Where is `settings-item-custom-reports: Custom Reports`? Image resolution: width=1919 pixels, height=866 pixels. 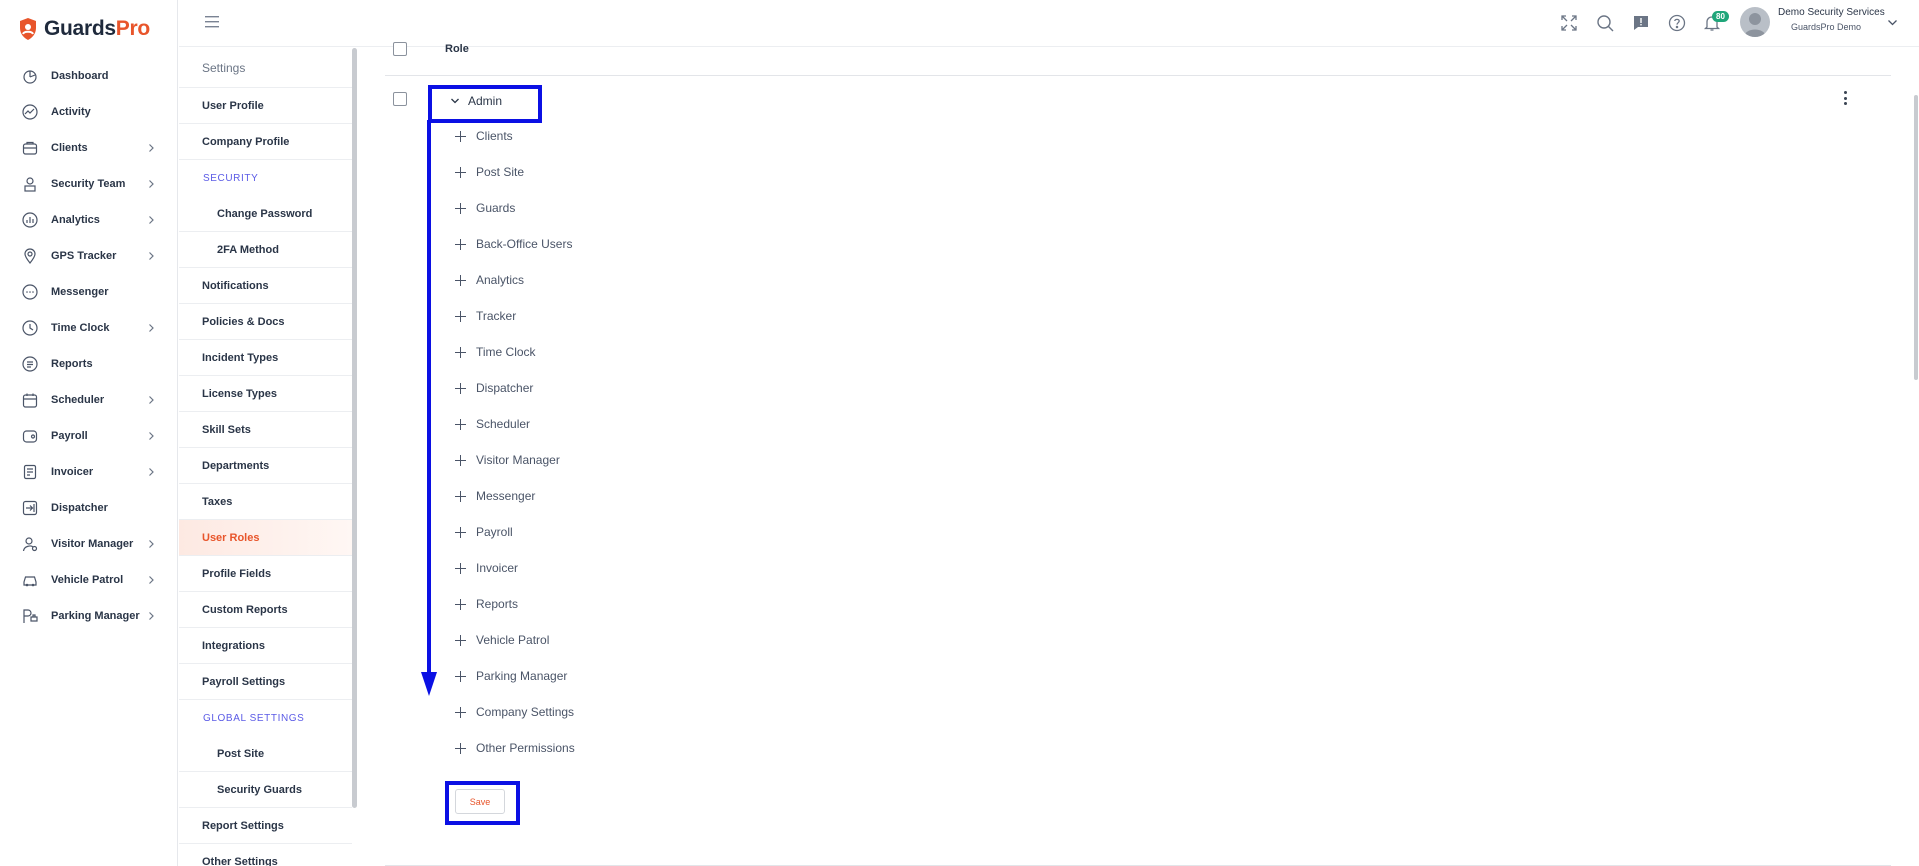 settings-item-custom-reports: Custom Reports is located at coordinates (265, 610).